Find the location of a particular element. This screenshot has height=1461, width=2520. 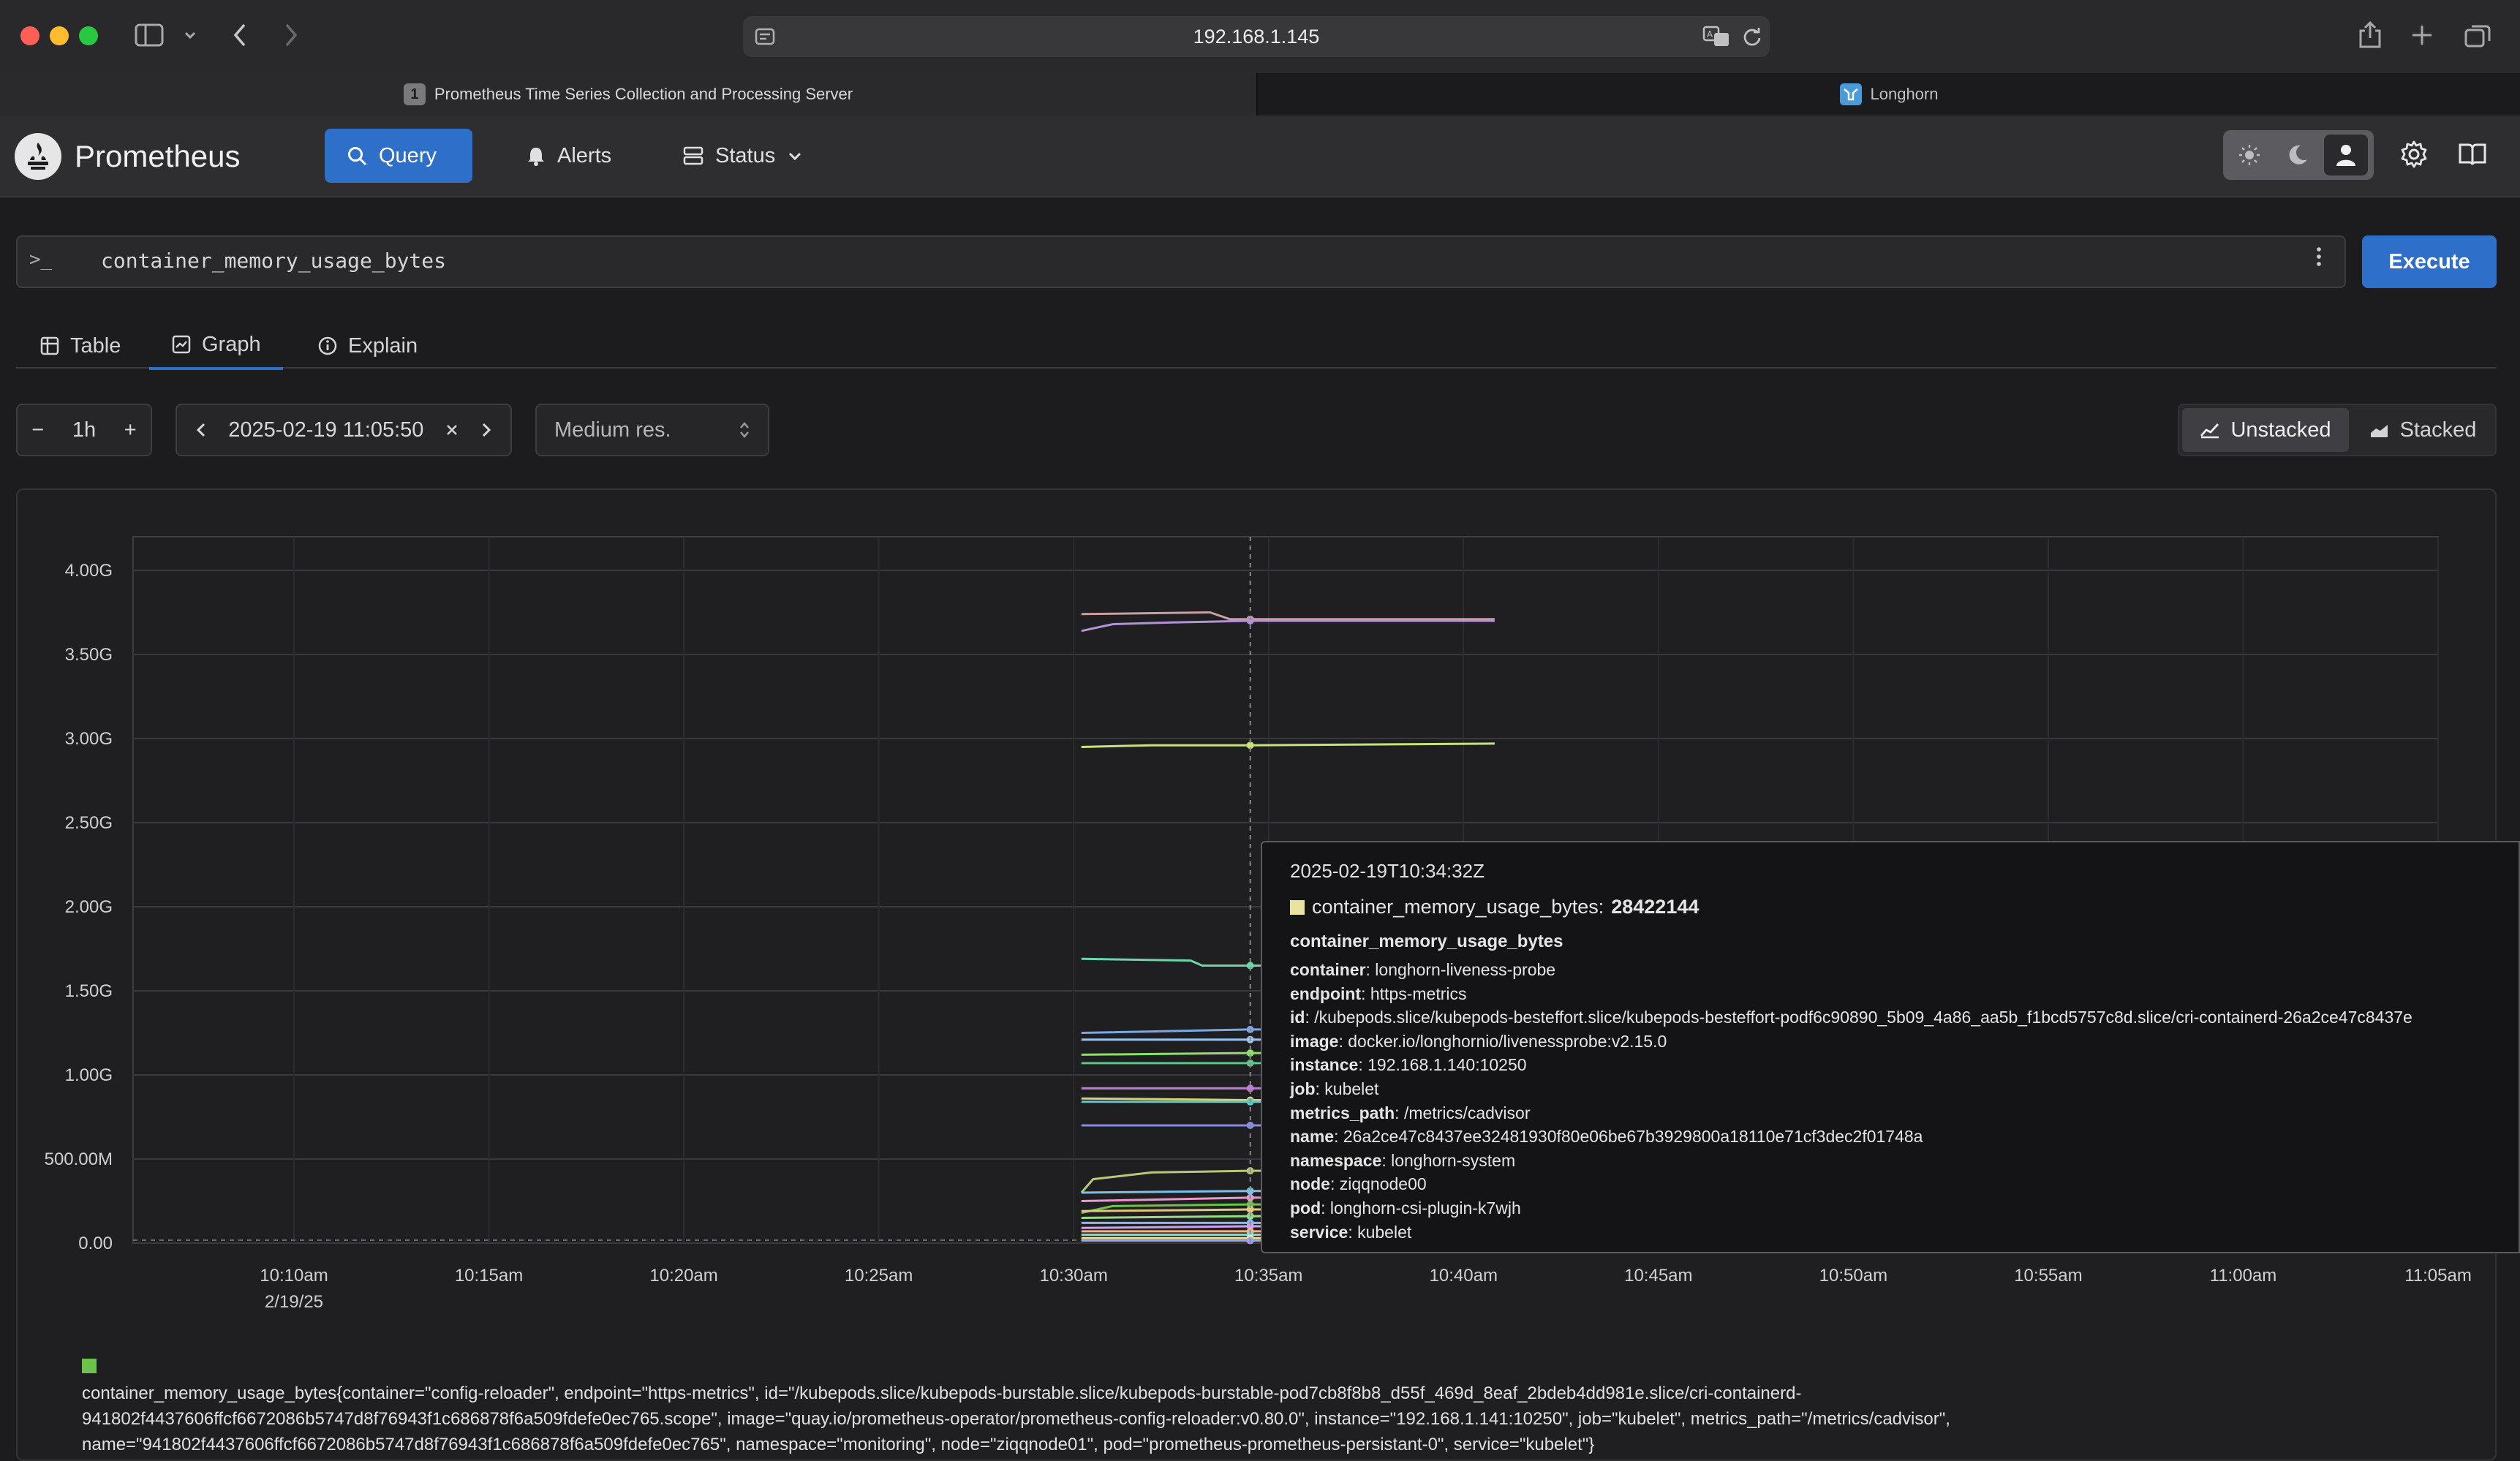

tooltip-label-key: name is located at coordinates (1312, 1137).